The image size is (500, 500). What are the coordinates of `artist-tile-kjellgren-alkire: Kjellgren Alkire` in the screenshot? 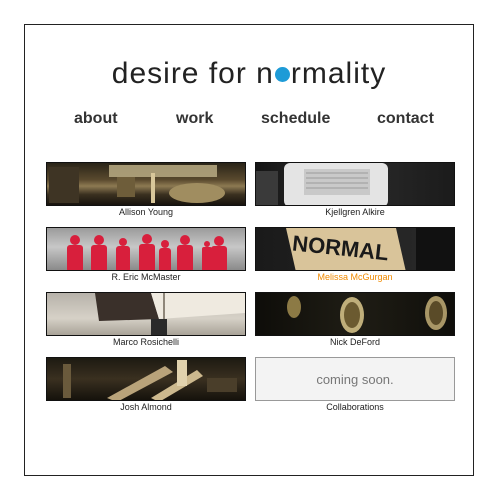 It's located at (355, 191).